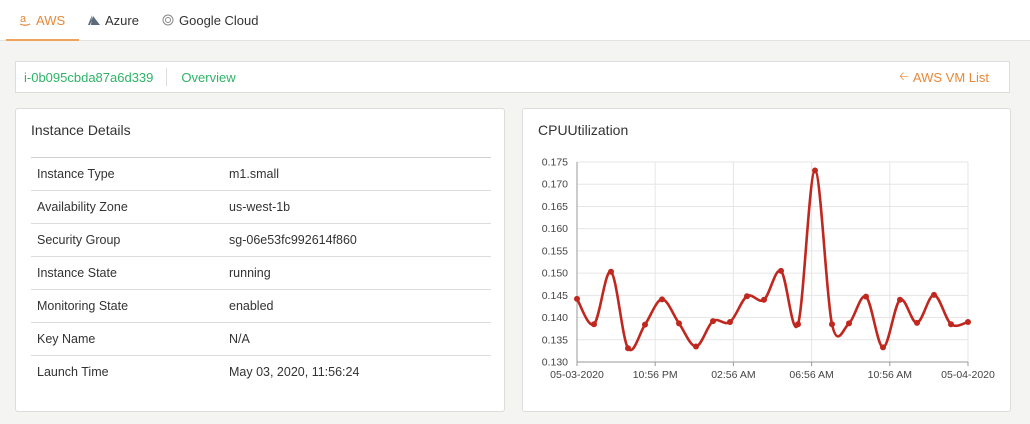 The height and width of the screenshot is (424, 1030). I want to click on tab-google-cloud: Google Cloud, so click(210, 20).